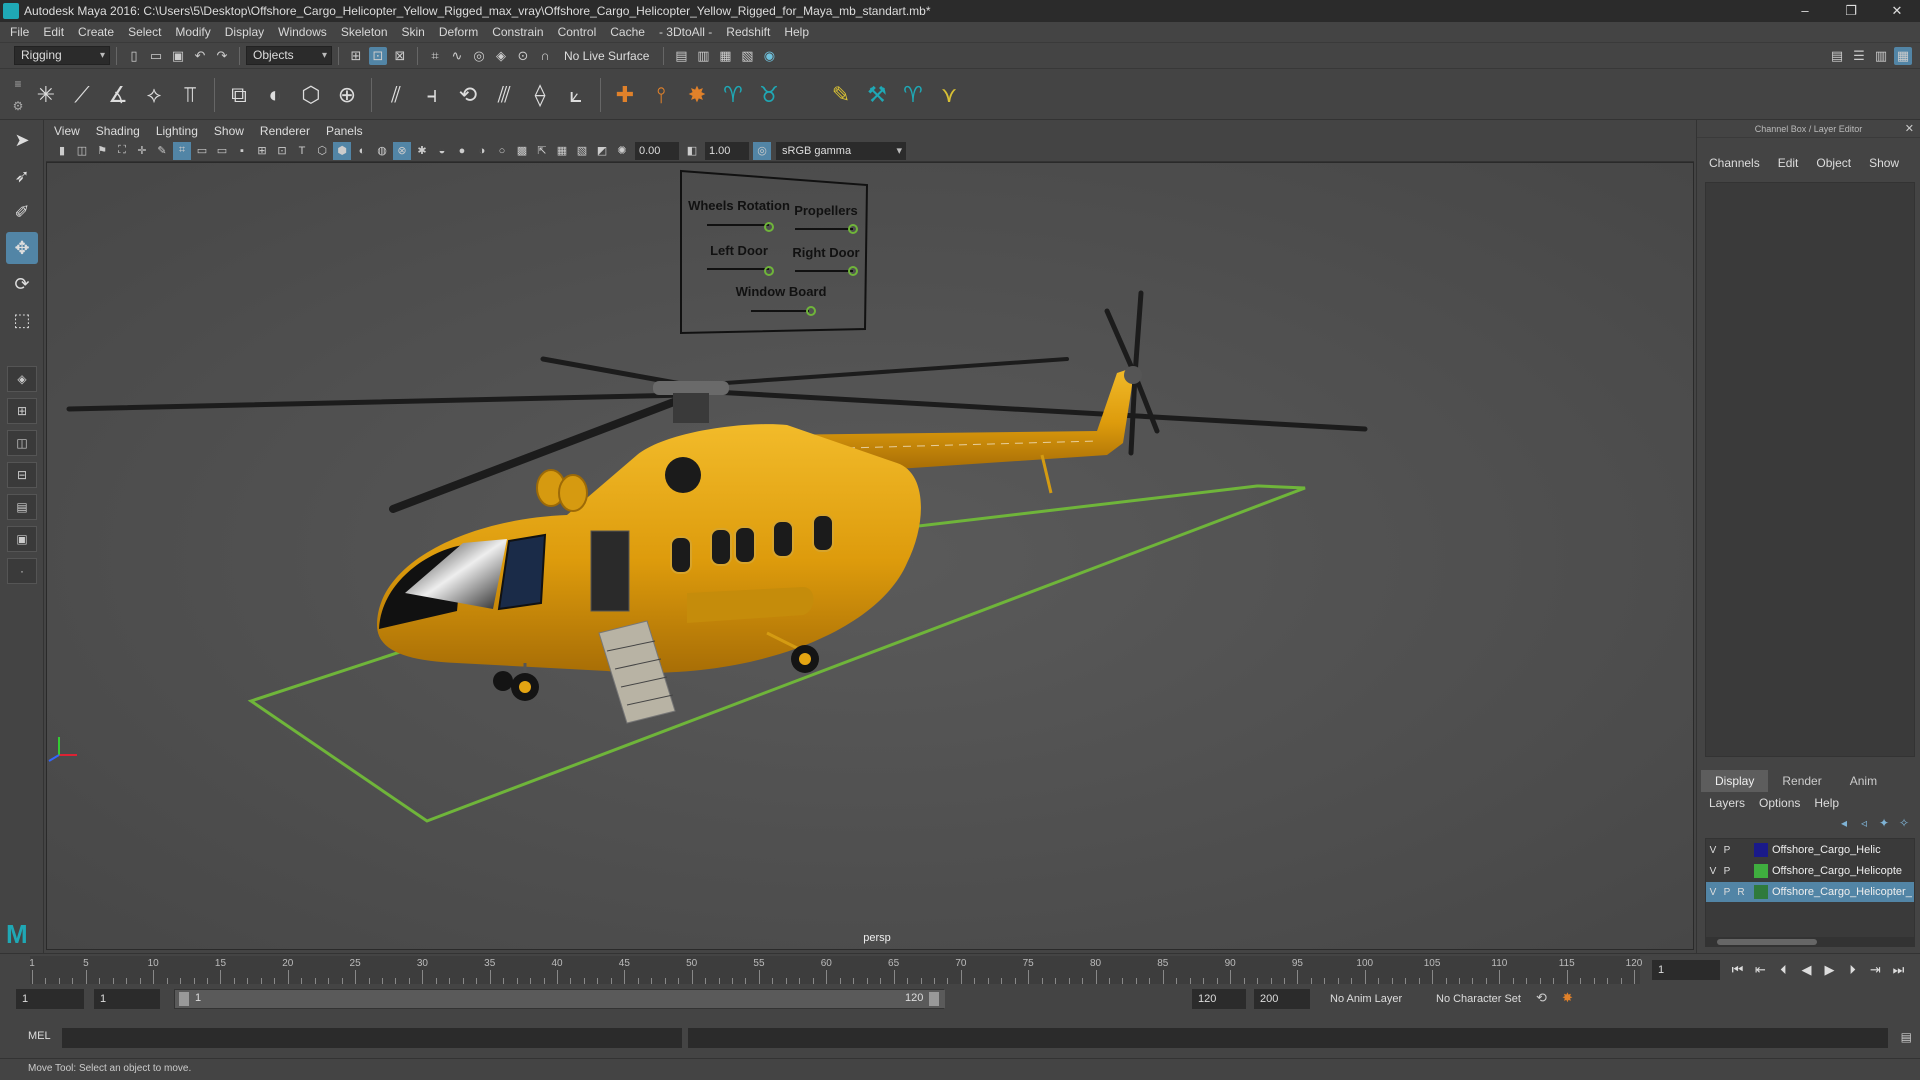 The width and height of the screenshot is (1920, 1080). What do you see at coordinates (122, 151) in the screenshot?
I see `image-plane-icon: ⛶` at bounding box center [122, 151].